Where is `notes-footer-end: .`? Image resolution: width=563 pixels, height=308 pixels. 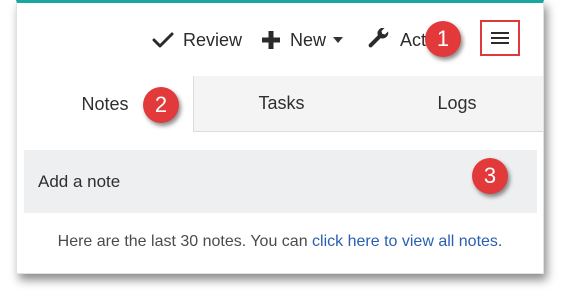 notes-footer-end: . is located at coordinates (500, 241).